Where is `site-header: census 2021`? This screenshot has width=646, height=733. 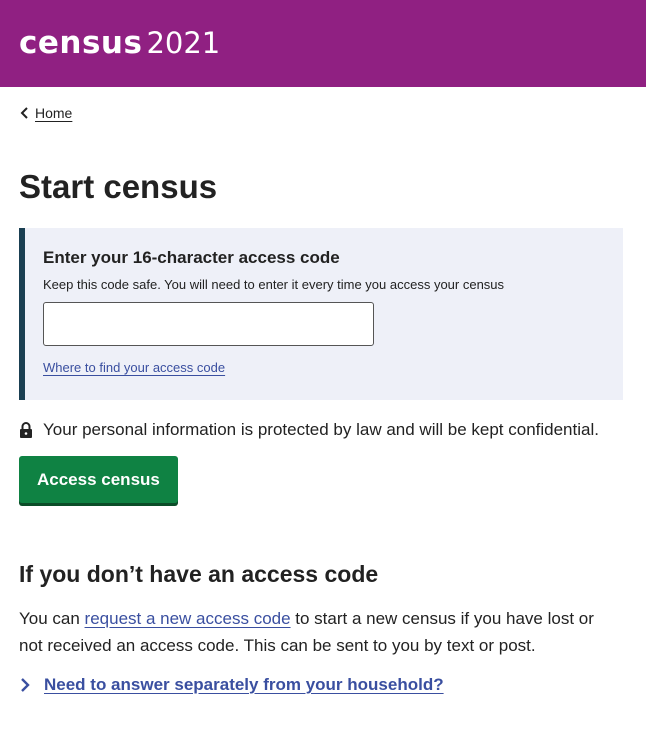 site-header: census 2021 is located at coordinates (323, 43).